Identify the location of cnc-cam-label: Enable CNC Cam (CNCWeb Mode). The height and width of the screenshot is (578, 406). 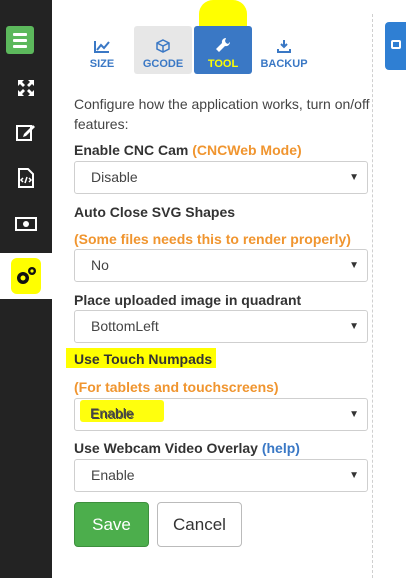
(188, 150).